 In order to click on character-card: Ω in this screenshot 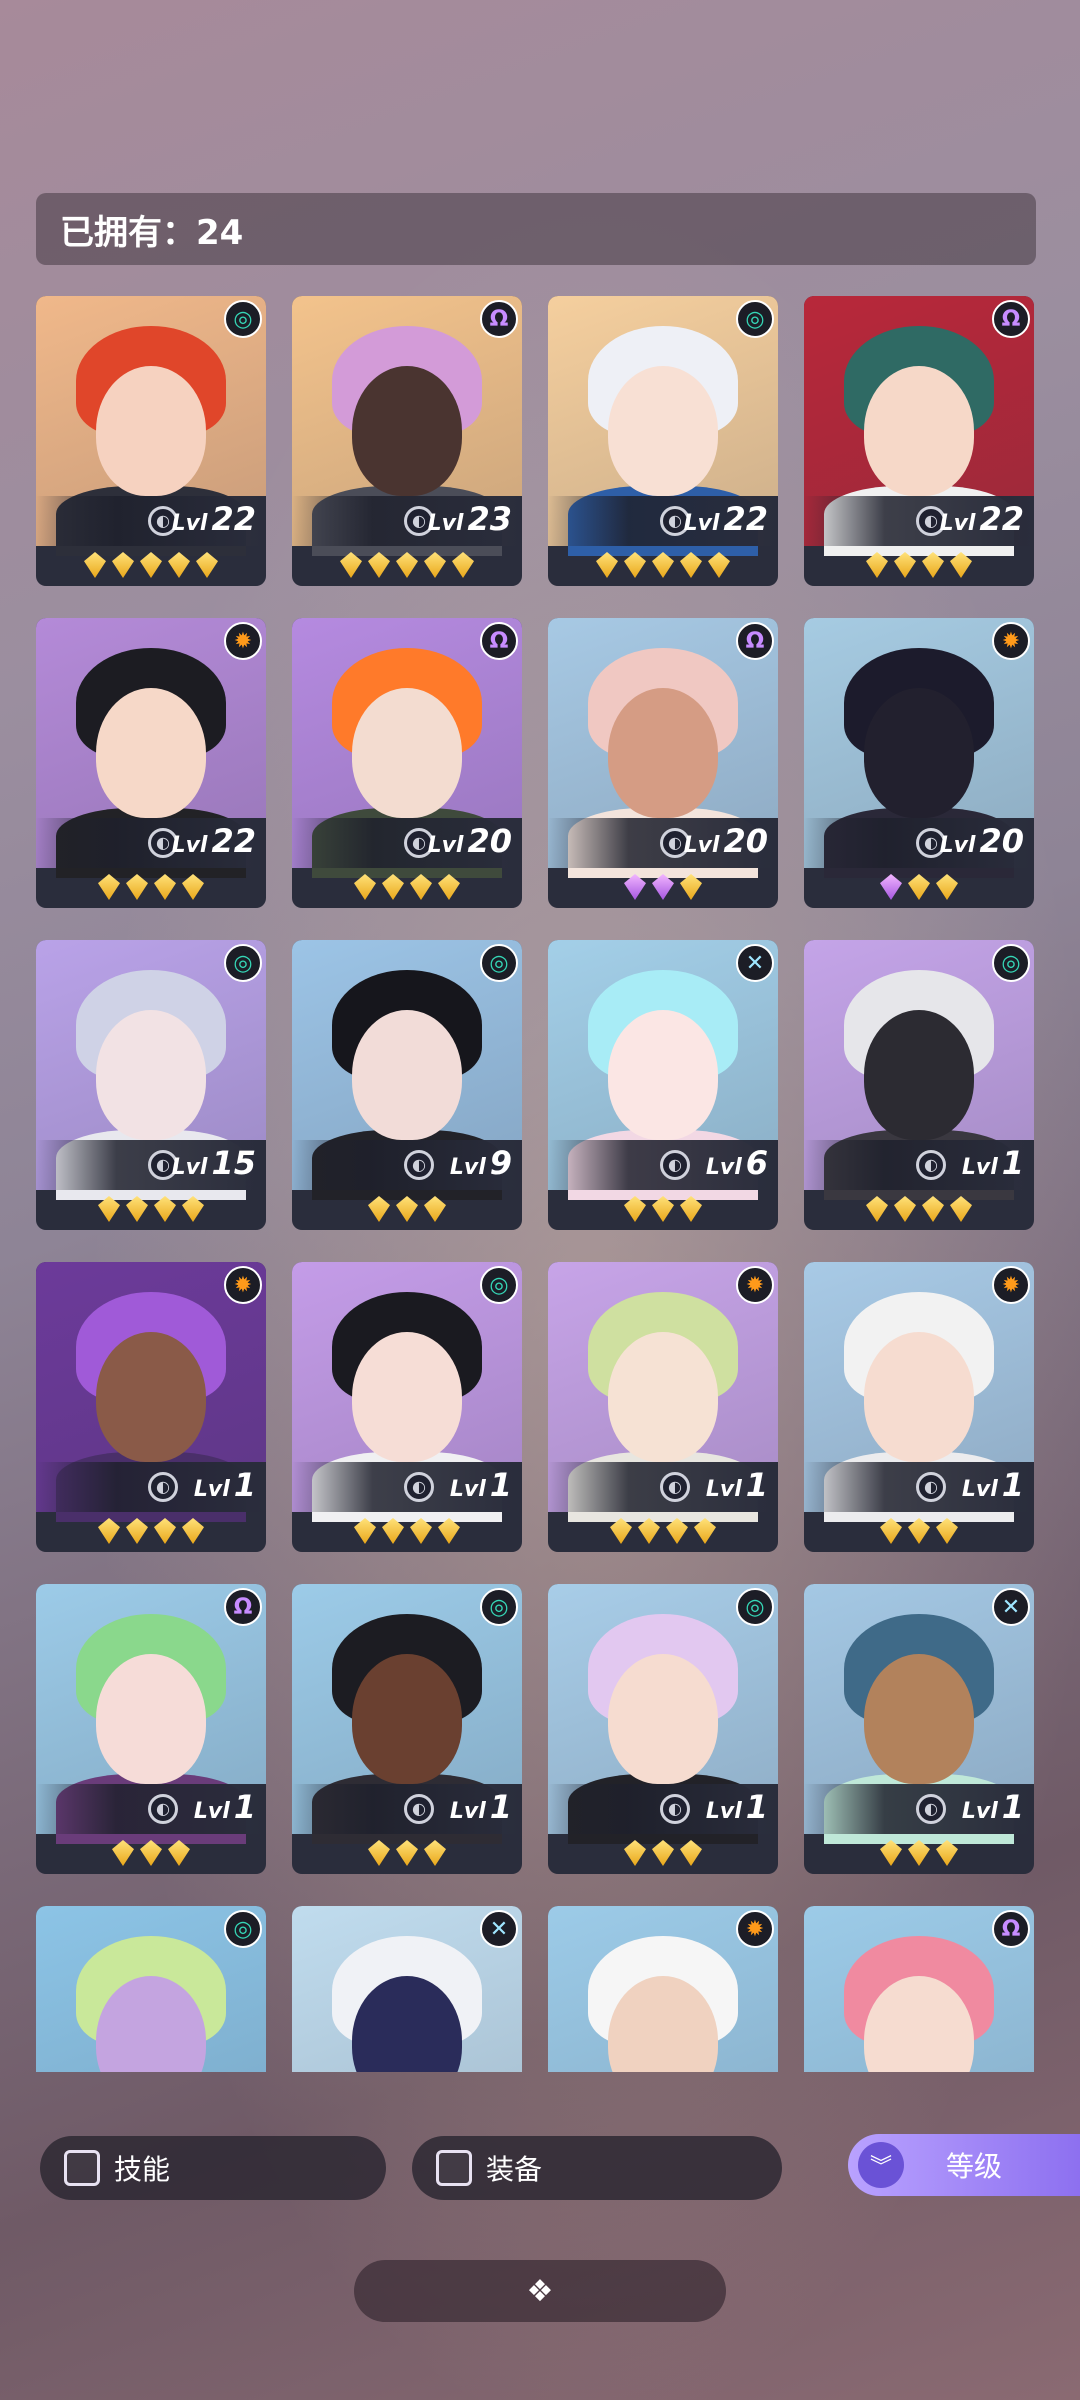, I will do `click(919, 1989)`.